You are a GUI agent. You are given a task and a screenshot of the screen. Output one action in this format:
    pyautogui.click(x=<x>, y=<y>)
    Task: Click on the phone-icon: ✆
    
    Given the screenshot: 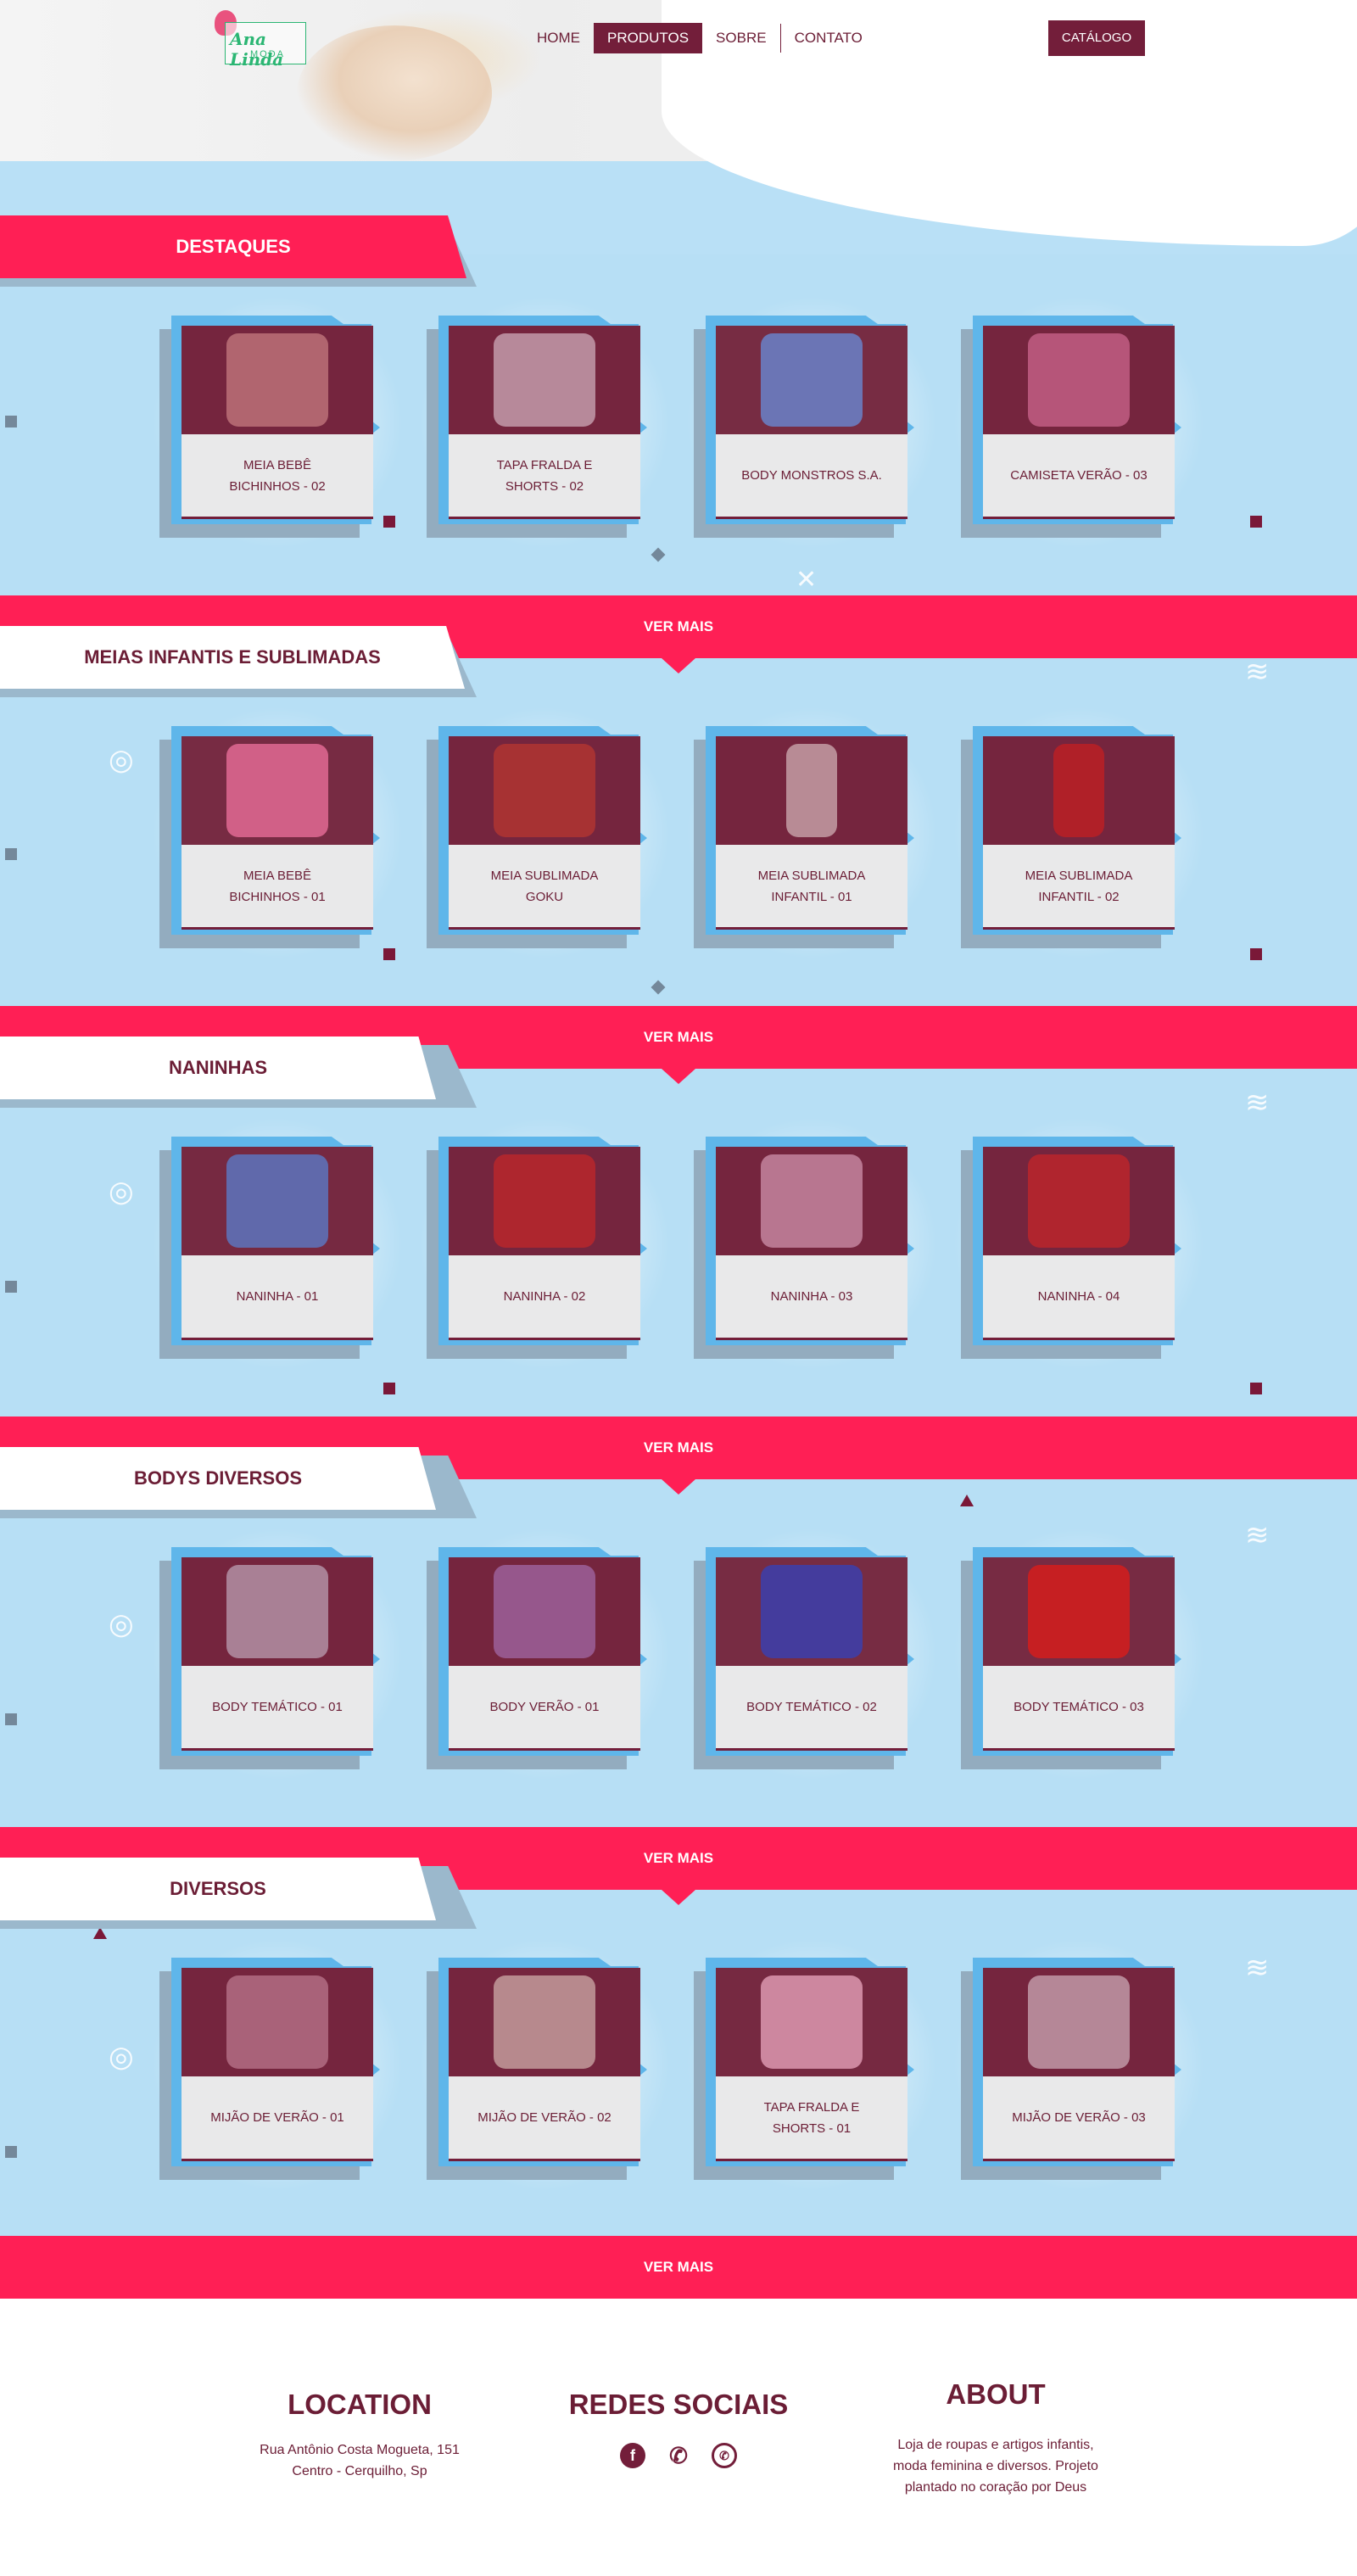 What is the action you would take?
    pyautogui.click(x=678, y=2455)
    